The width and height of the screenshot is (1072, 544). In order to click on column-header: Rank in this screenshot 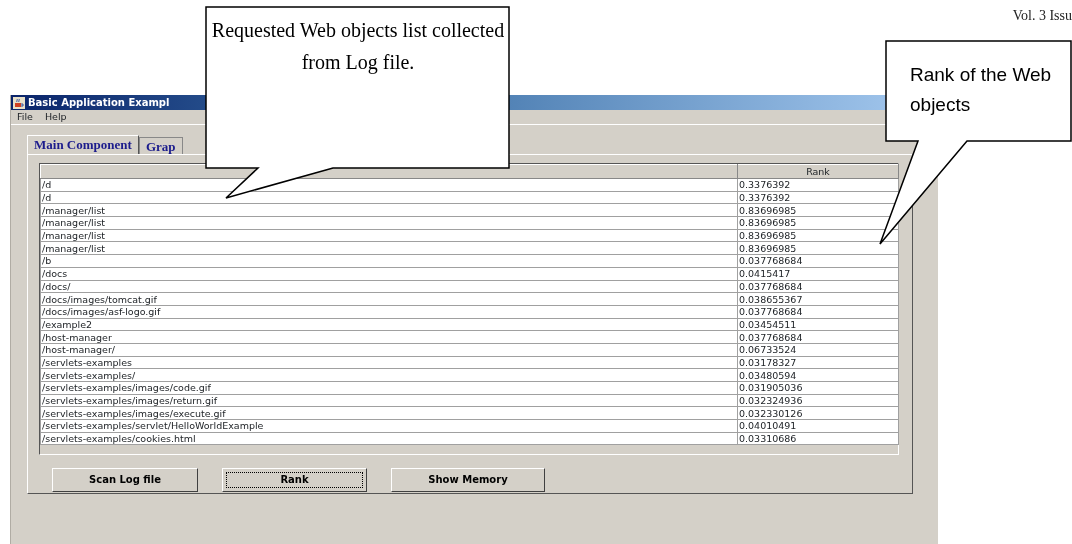, I will do `click(818, 171)`.